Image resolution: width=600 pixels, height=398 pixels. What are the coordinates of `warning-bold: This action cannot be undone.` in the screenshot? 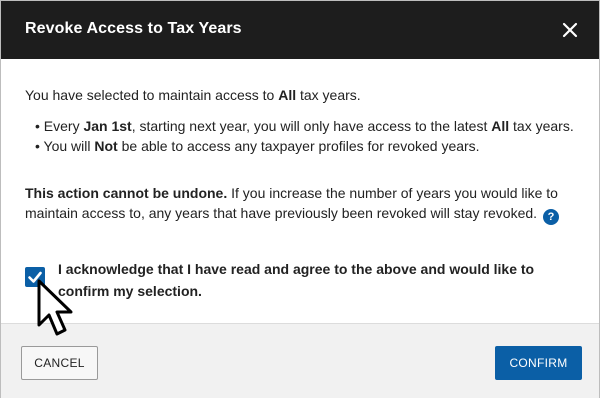 It's located at (126, 193).